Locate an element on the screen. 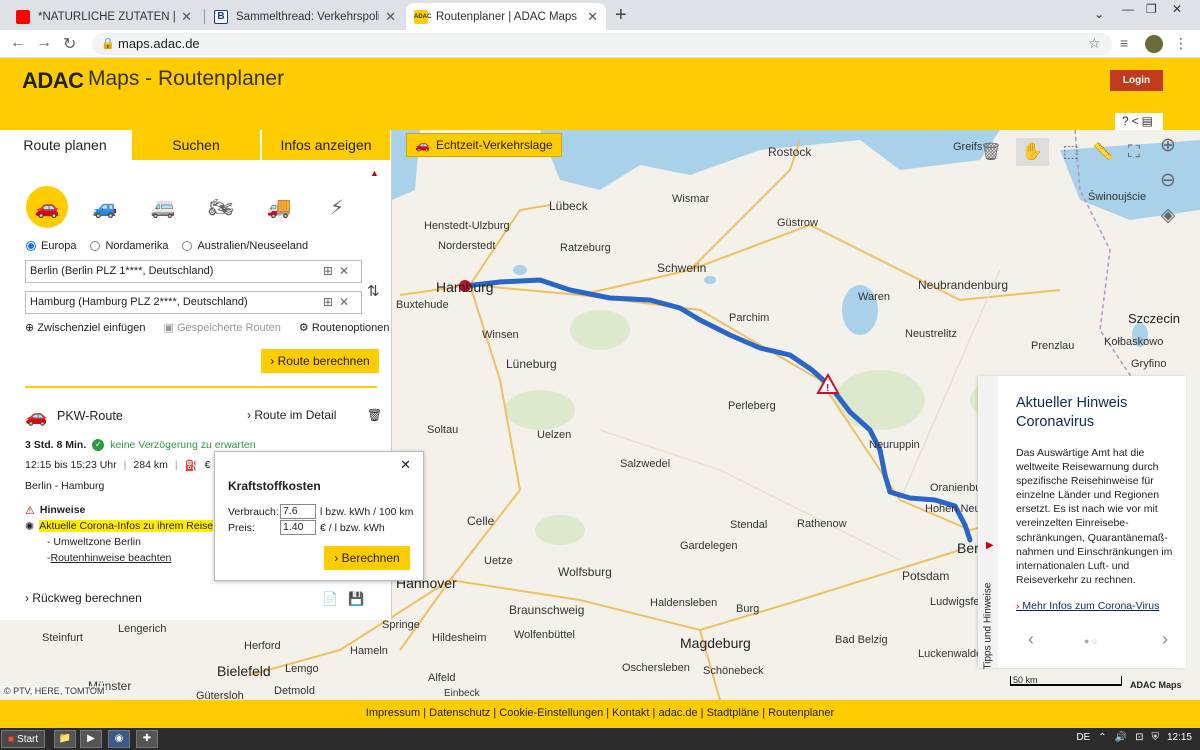 The height and width of the screenshot is (750, 1200). fullscreen-icon: ⛶ is located at coordinates (1134, 152).